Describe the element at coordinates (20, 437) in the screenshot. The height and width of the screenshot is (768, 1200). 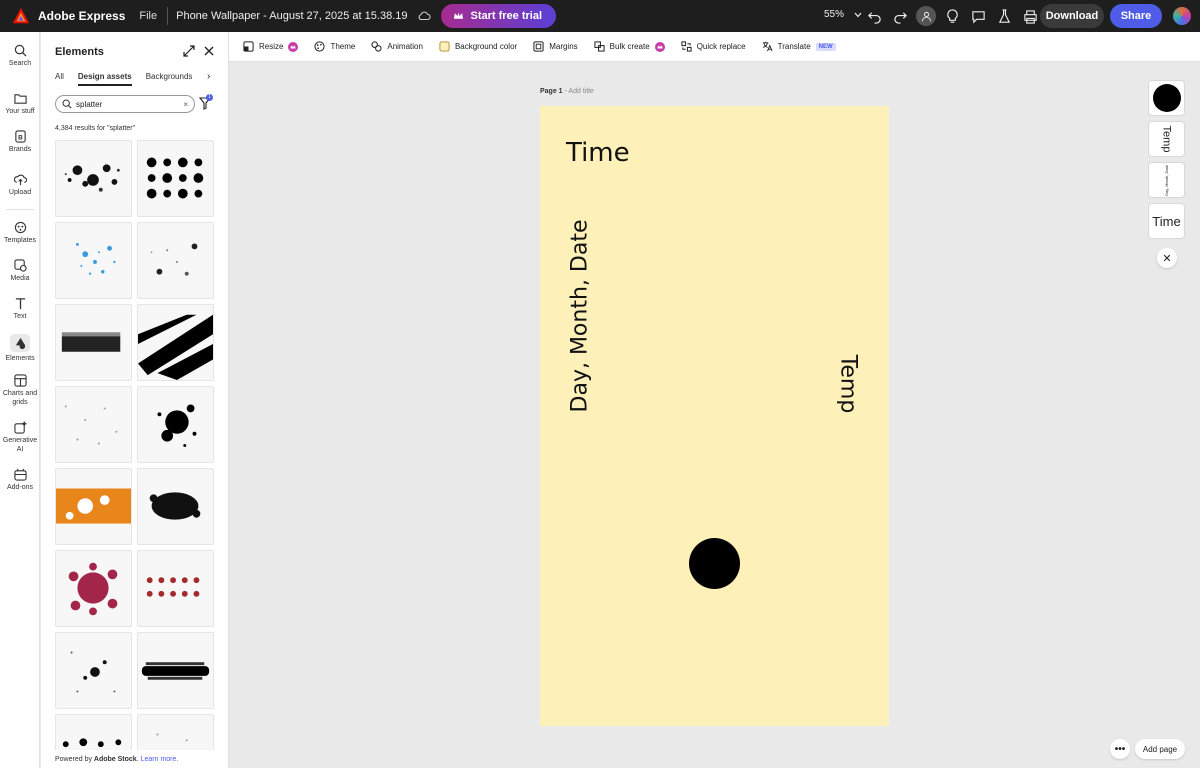
I see `rail-item-generative-ai: Generative AI` at that location.